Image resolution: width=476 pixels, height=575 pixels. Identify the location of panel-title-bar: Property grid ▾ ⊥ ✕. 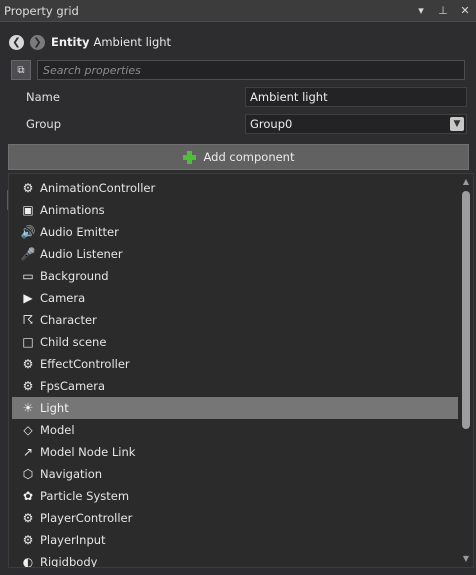
(238, 11).